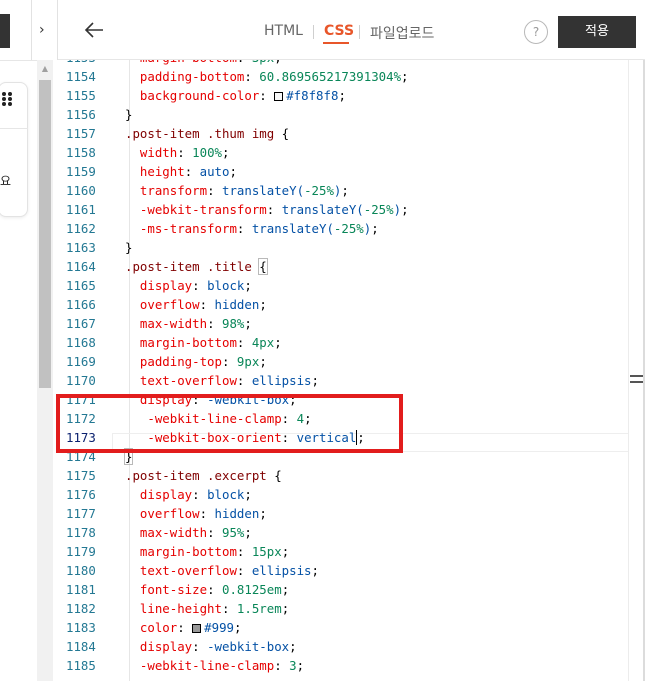 The width and height of the screenshot is (645, 681). I want to click on tab-css: CSS, so click(339, 31).